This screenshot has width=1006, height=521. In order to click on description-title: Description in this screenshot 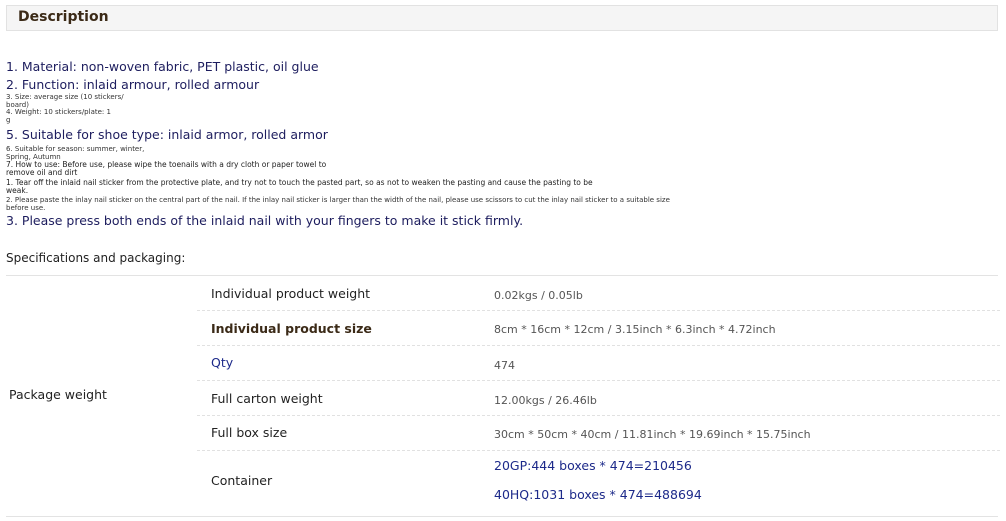, I will do `click(63, 17)`.